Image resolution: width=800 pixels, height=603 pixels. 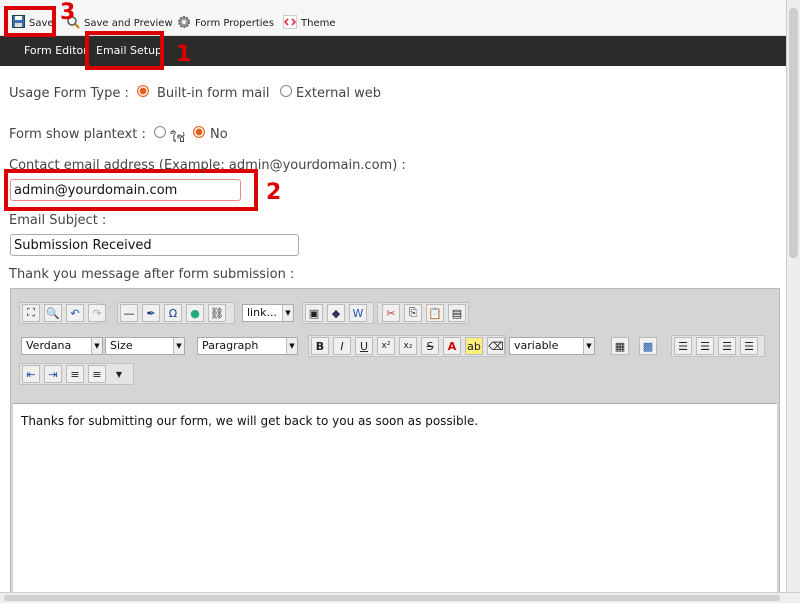 What do you see at coordinates (160, 132) in the screenshot?
I see `plaintext-yes-radio` at bounding box center [160, 132].